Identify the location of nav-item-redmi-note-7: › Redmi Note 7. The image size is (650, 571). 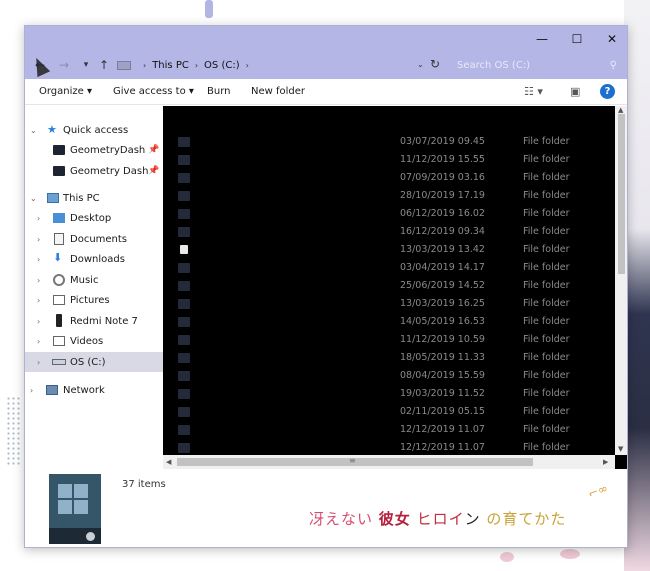
(94, 321).